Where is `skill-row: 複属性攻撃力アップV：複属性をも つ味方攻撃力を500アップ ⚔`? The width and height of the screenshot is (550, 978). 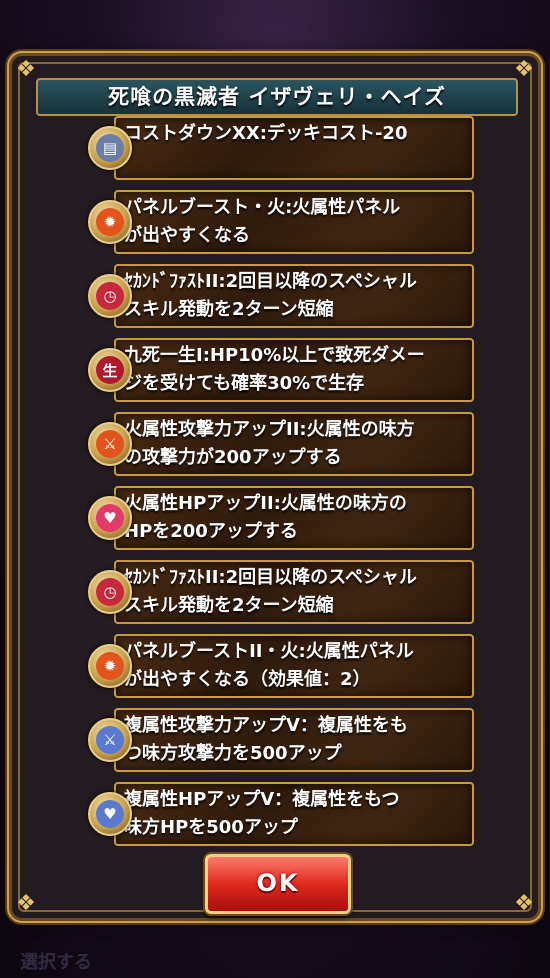
skill-row: 複属性攻撃力アップV：複属性をも つ味方攻撃力を500アップ ⚔ is located at coordinates (281, 740).